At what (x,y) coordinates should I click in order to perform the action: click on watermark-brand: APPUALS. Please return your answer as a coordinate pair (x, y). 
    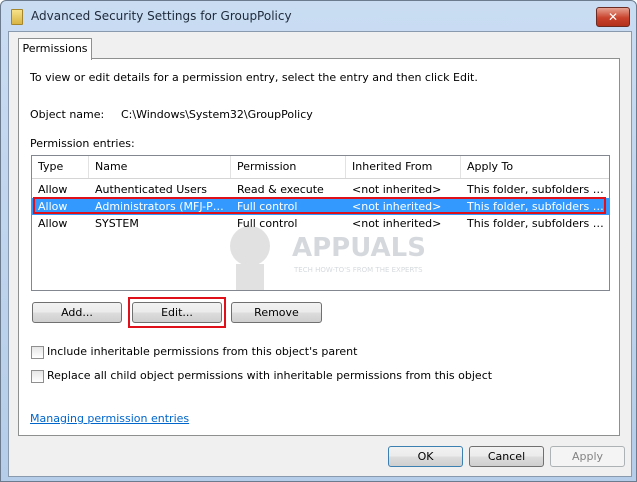
    Looking at the image, I should click on (359, 248).